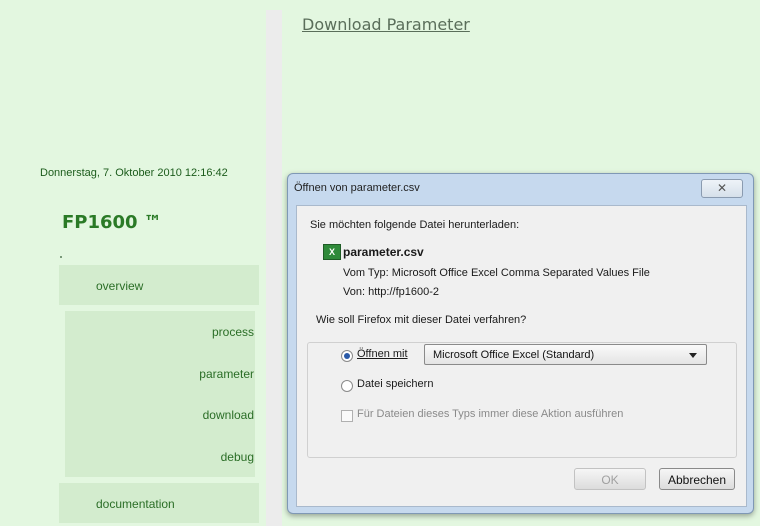 This screenshot has width=760, height=526. Describe the element at coordinates (347, 356) in the screenshot. I see `open-with-radio` at that location.